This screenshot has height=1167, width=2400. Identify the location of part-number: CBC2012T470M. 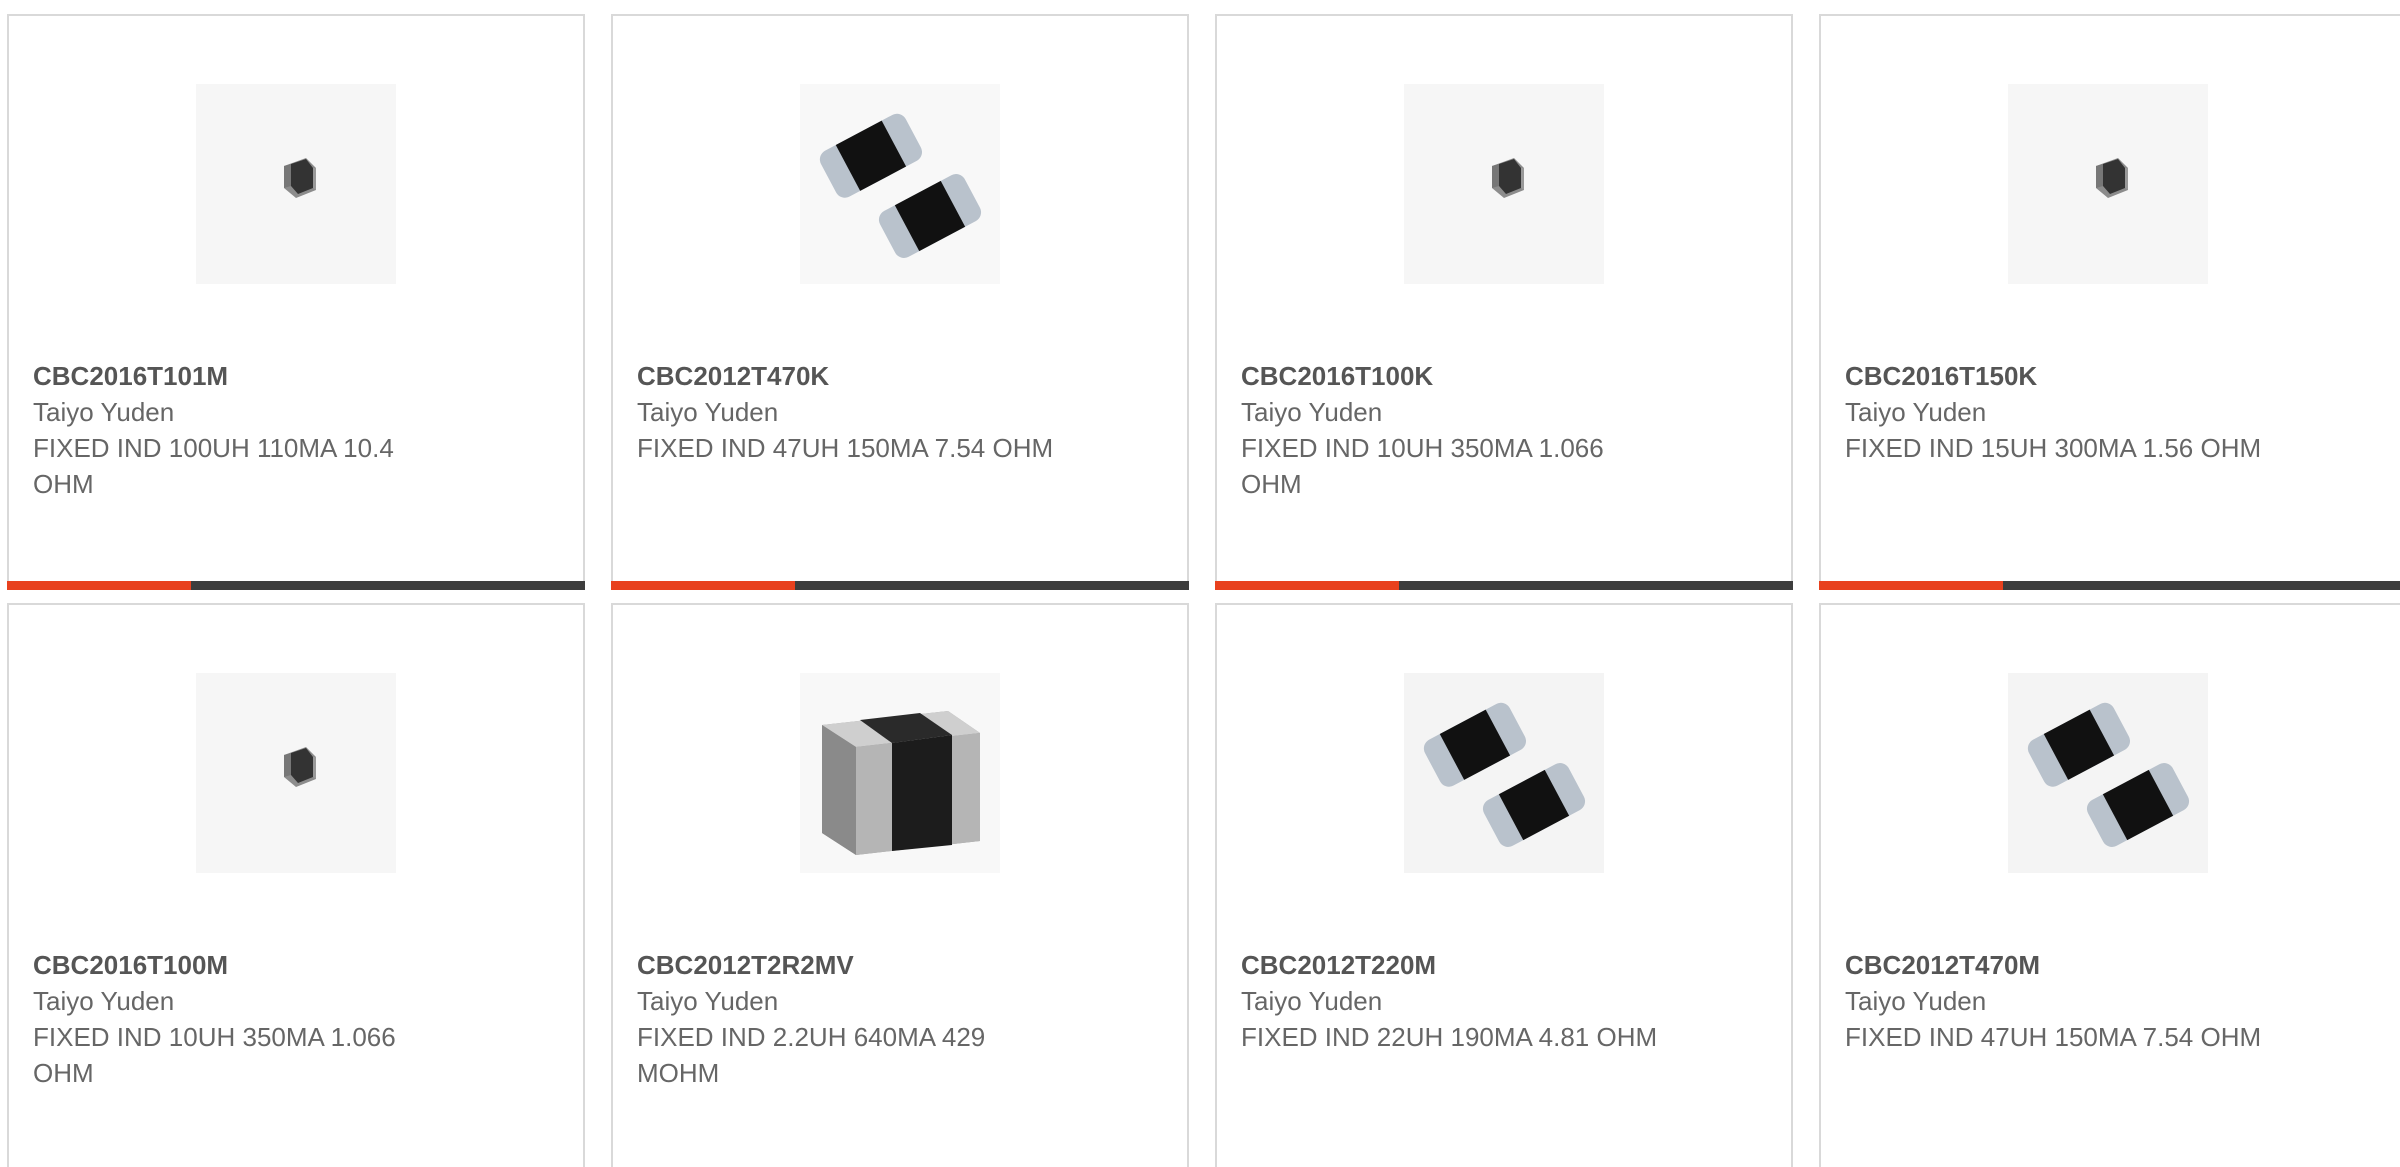
(2055, 965).